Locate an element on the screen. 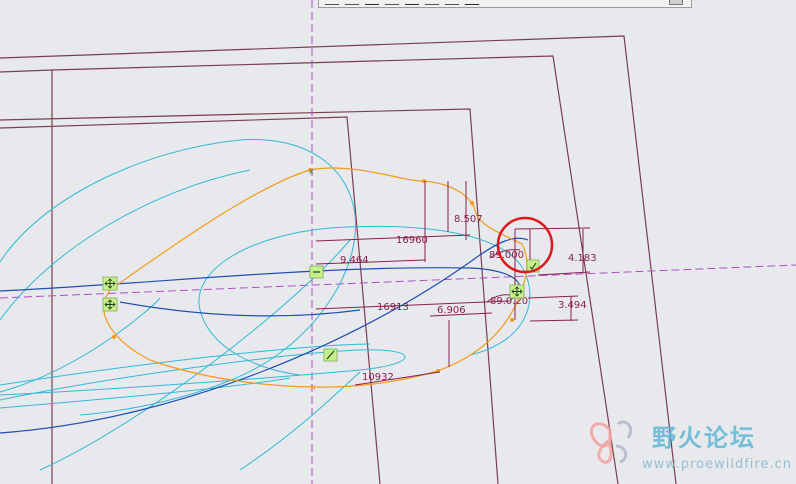 This screenshot has width=796, height=484. dim-label-9464: 9.464 is located at coordinates (354, 260).